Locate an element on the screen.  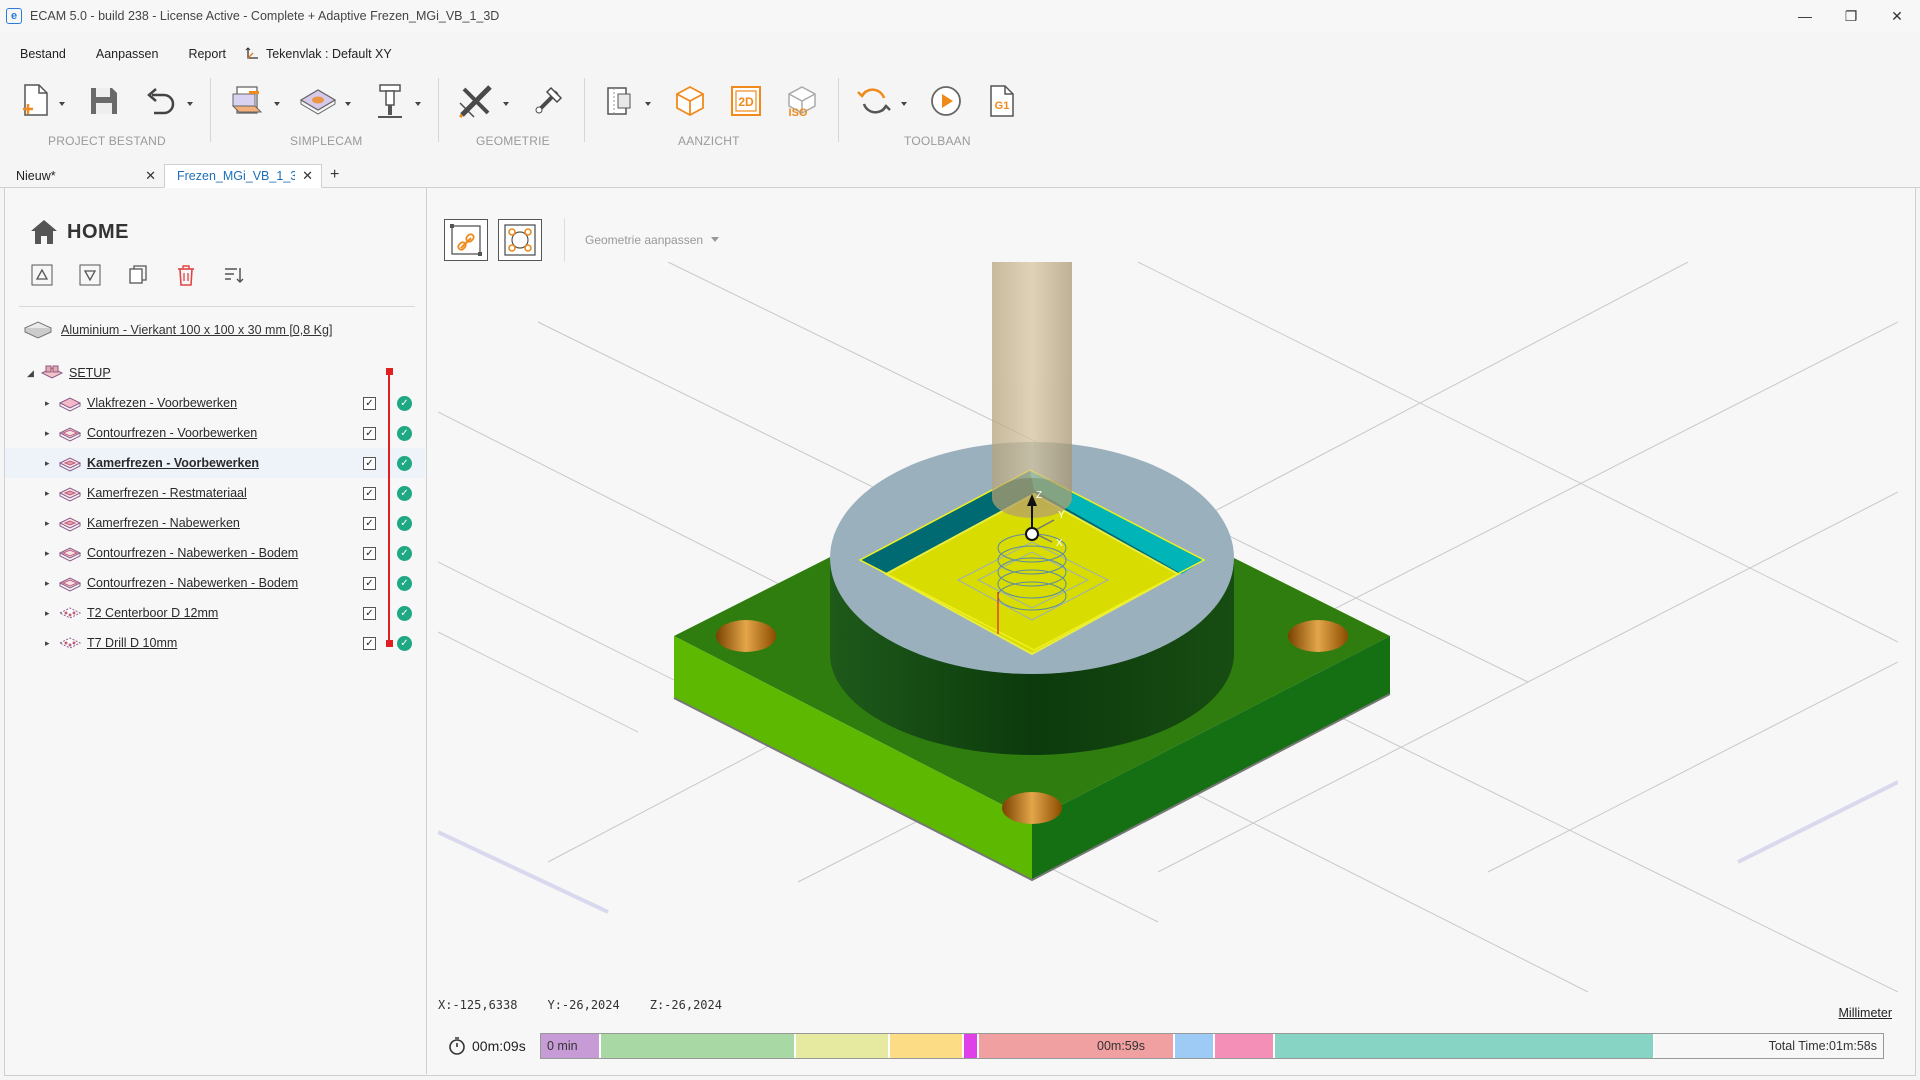
simplecam-tool-button is located at coordinates (390, 101).